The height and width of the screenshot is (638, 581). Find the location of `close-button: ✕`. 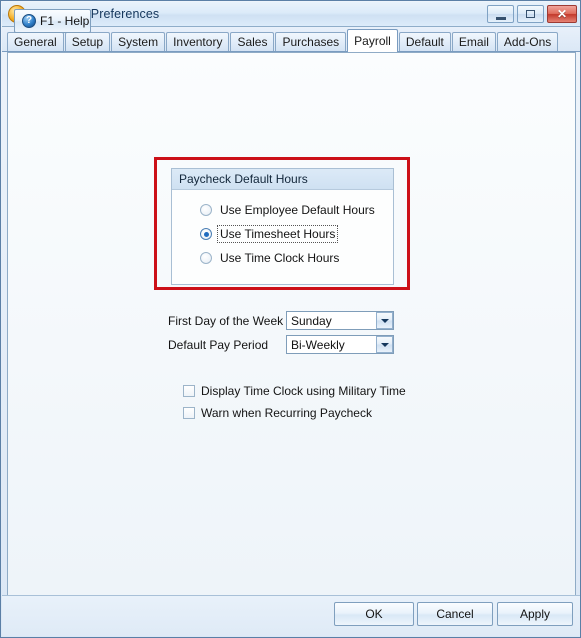

close-button: ✕ is located at coordinates (562, 14).